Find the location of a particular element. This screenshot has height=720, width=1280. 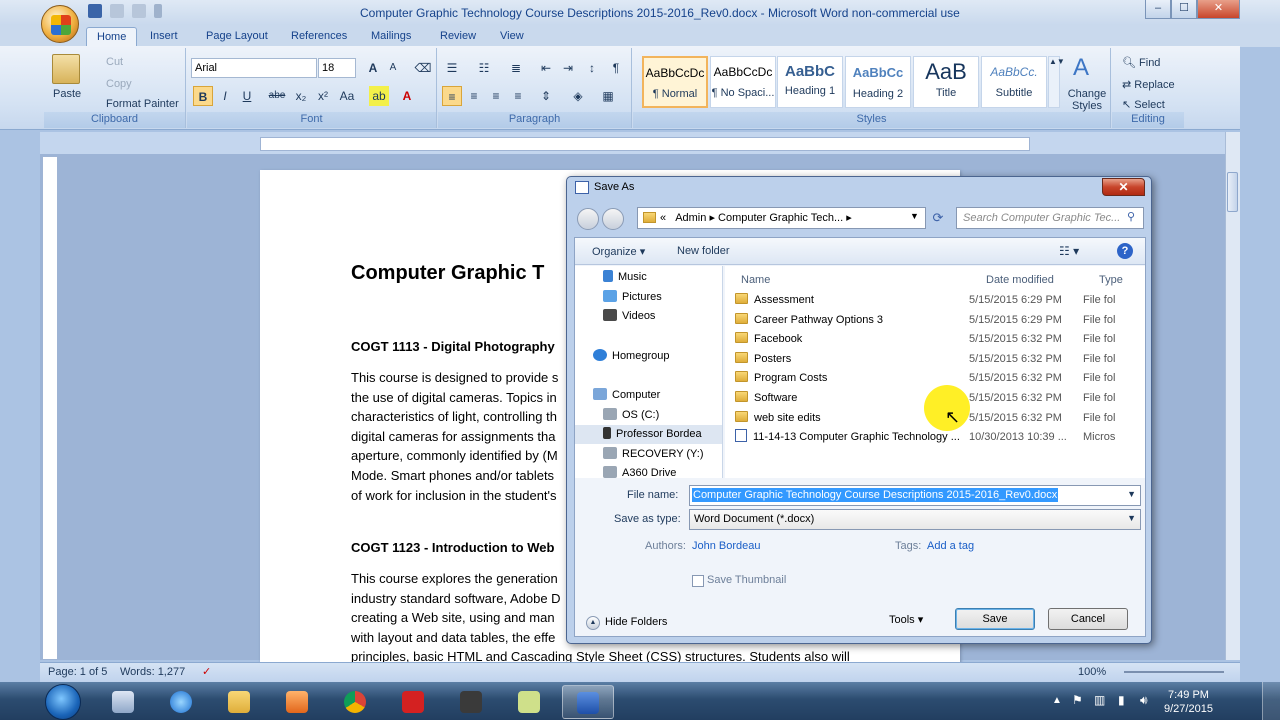

scrollbar-thumb is located at coordinates (1232, 192).